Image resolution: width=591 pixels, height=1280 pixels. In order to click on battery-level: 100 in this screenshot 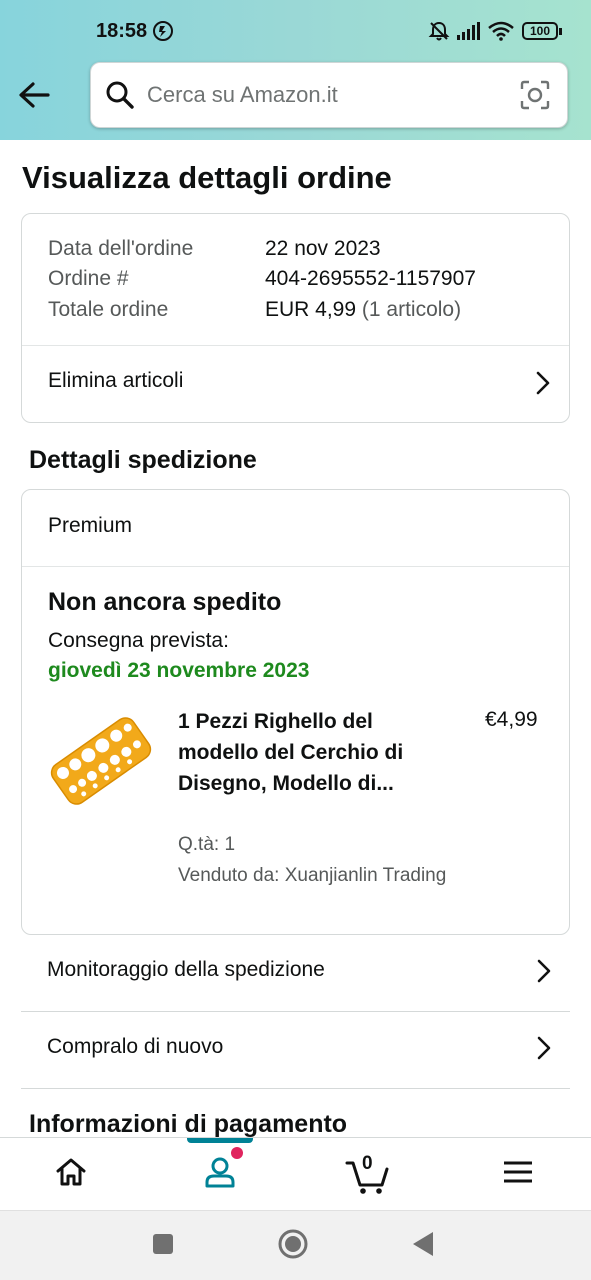, I will do `click(540, 31)`.